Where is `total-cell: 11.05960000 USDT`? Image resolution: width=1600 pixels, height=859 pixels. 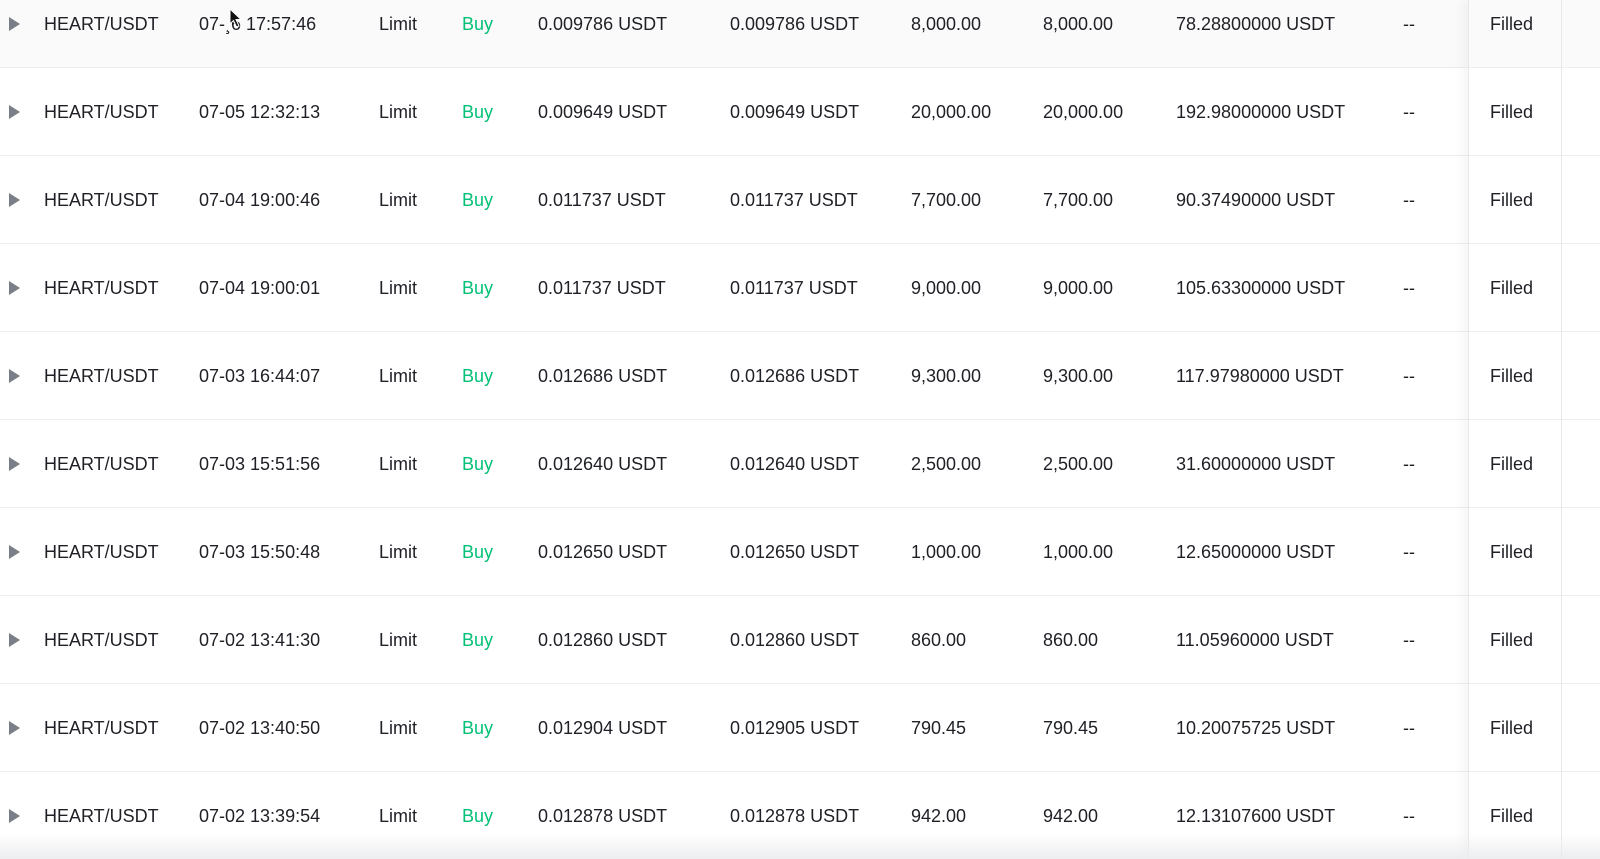 total-cell: 11.05960000 USDT is located at coordinates (1255, 640).